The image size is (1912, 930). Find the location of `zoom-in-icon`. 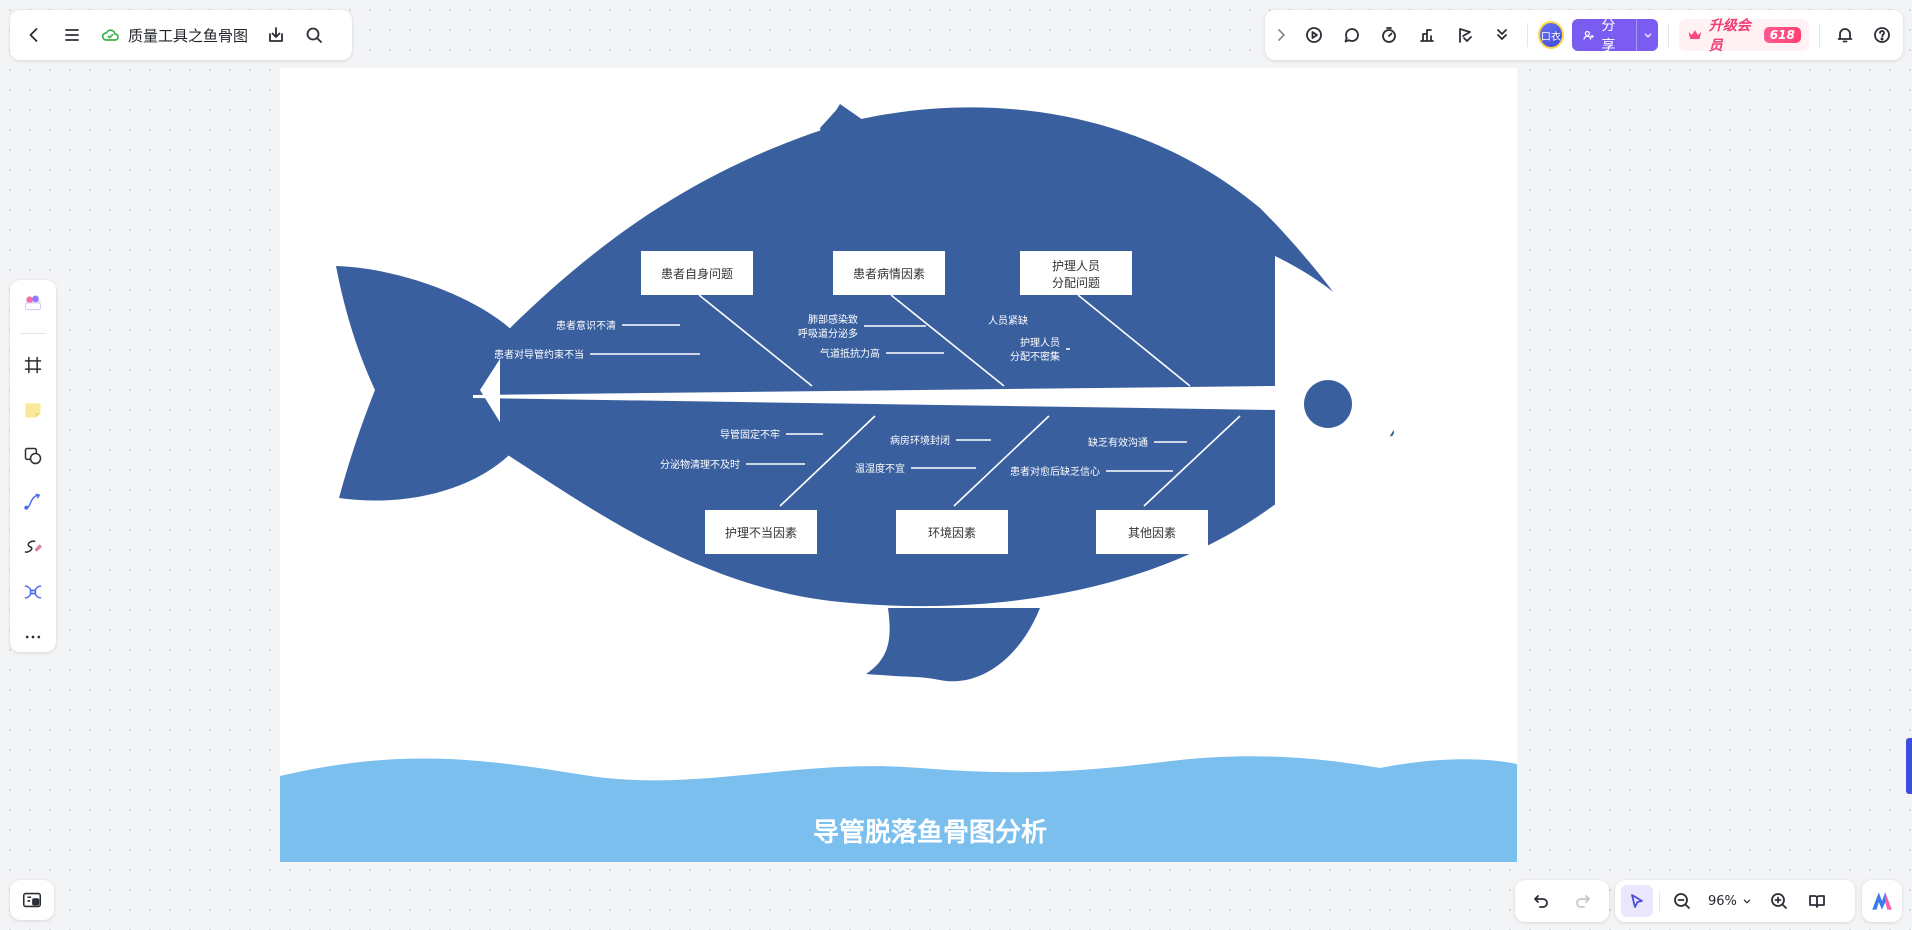

zoom-in-icon is located at coordinates (1779, 901).